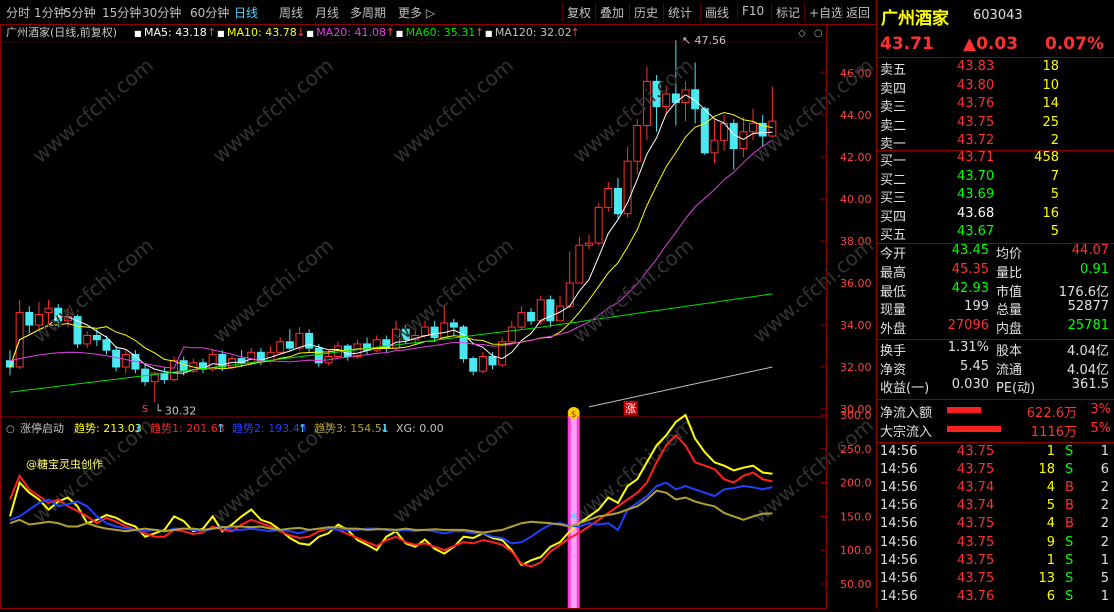 The width and height of the screenshot is (1114, 612). Describe the element at coordinates (327, 12) in the screenshot. I see `period-tab-8: 月线` at that location.